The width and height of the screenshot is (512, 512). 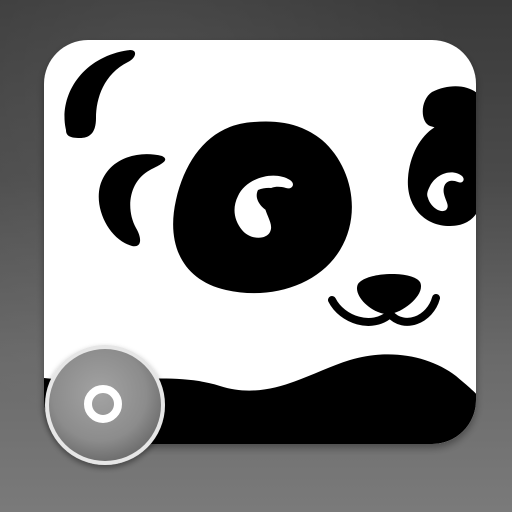 What do you see at coordinates (105, 405) in the screenshot?
I see `badge-button` at bounding box center [105, 405].